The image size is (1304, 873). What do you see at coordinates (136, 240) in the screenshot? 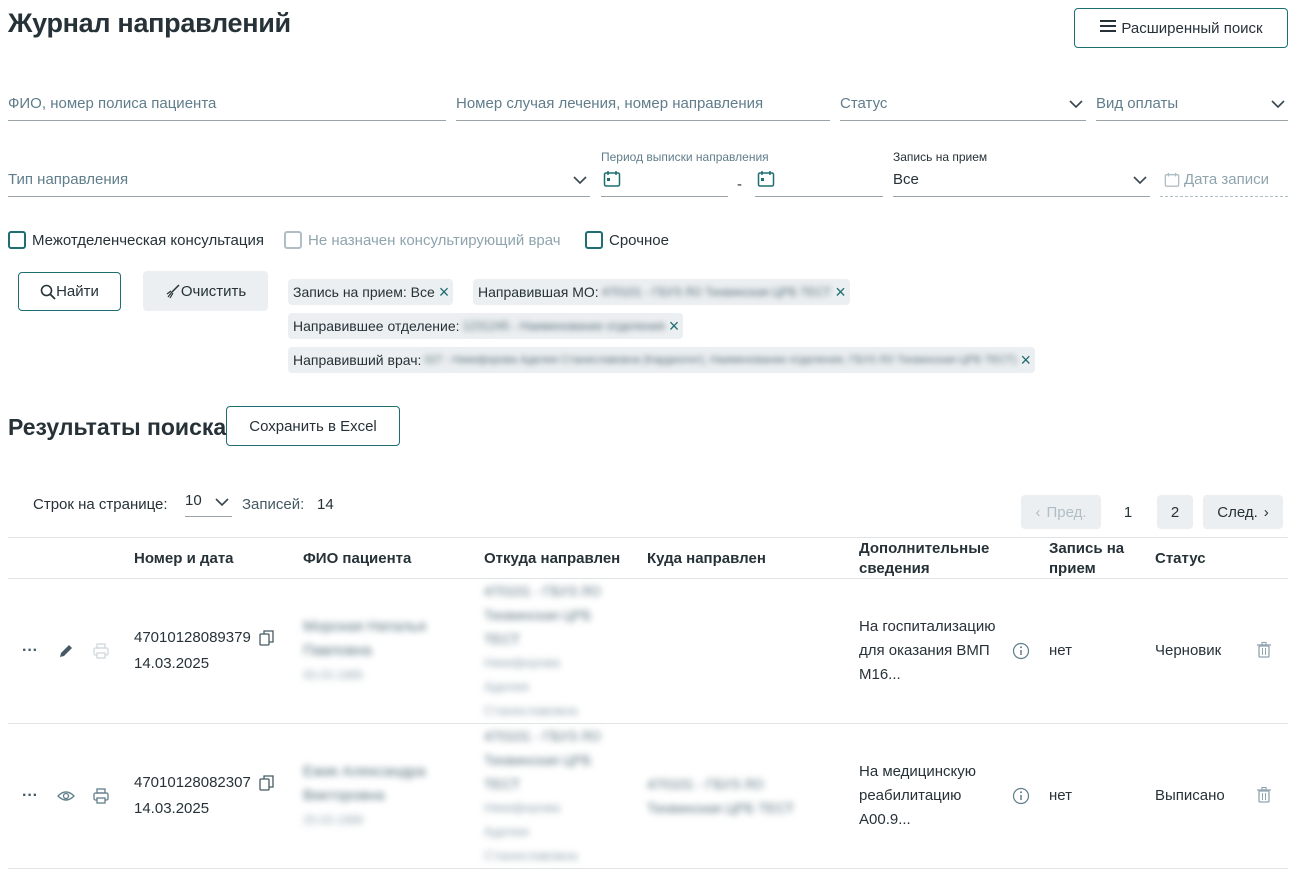
I see `interdept-consult-checkbox: Межотделенческая консультация` at bounding box center [136, 240].